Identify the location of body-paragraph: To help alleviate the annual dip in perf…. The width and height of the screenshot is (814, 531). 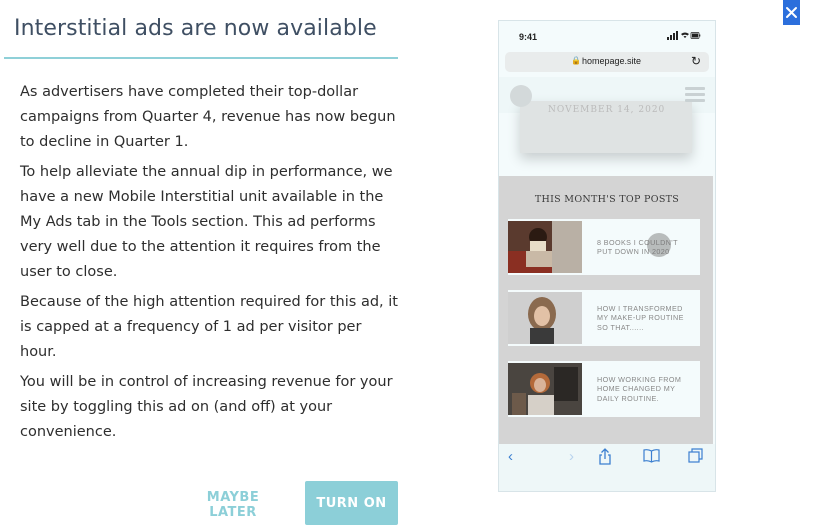
(206, 222).